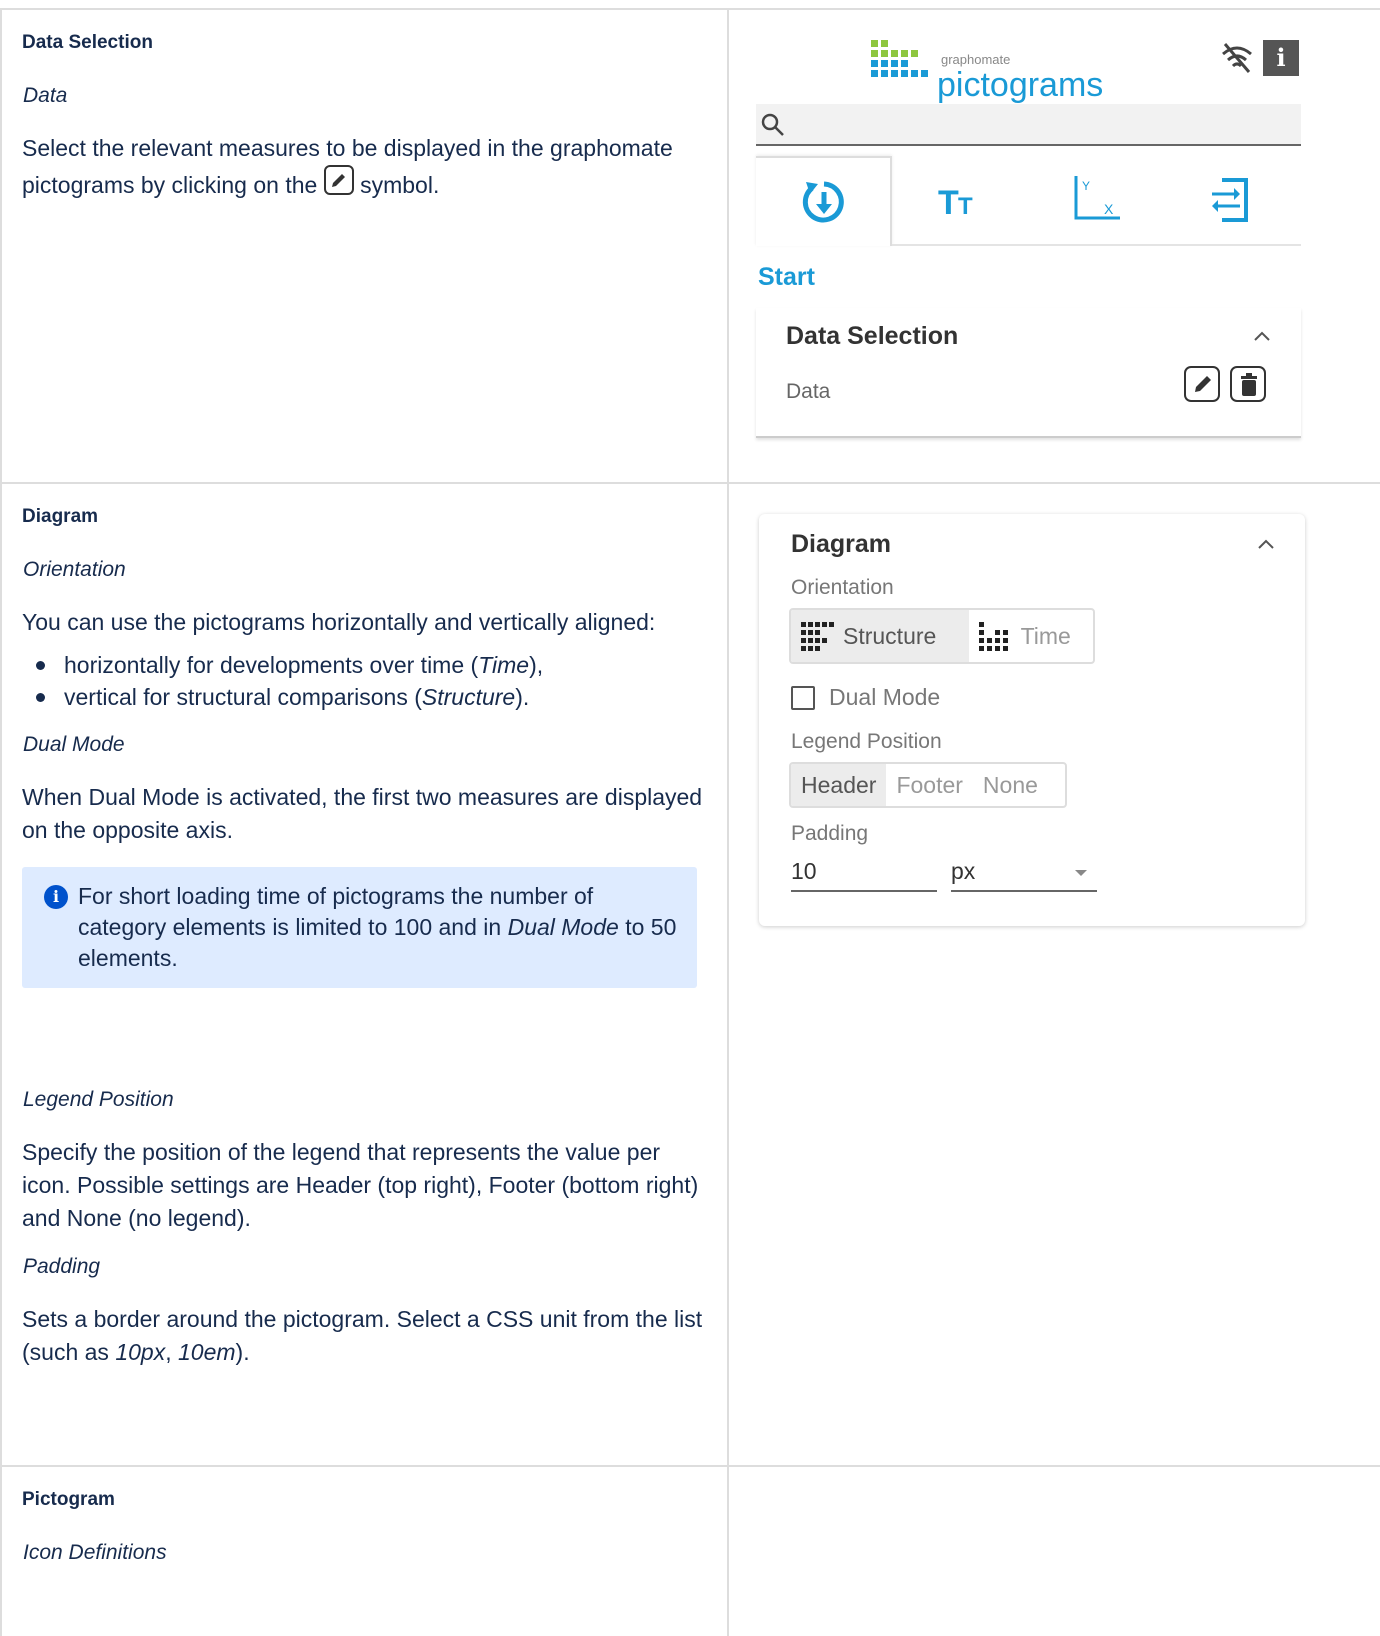  Describe the element at coordinates (1237, 58) in the screenshot. I see `wifi-off-icon` at that location.